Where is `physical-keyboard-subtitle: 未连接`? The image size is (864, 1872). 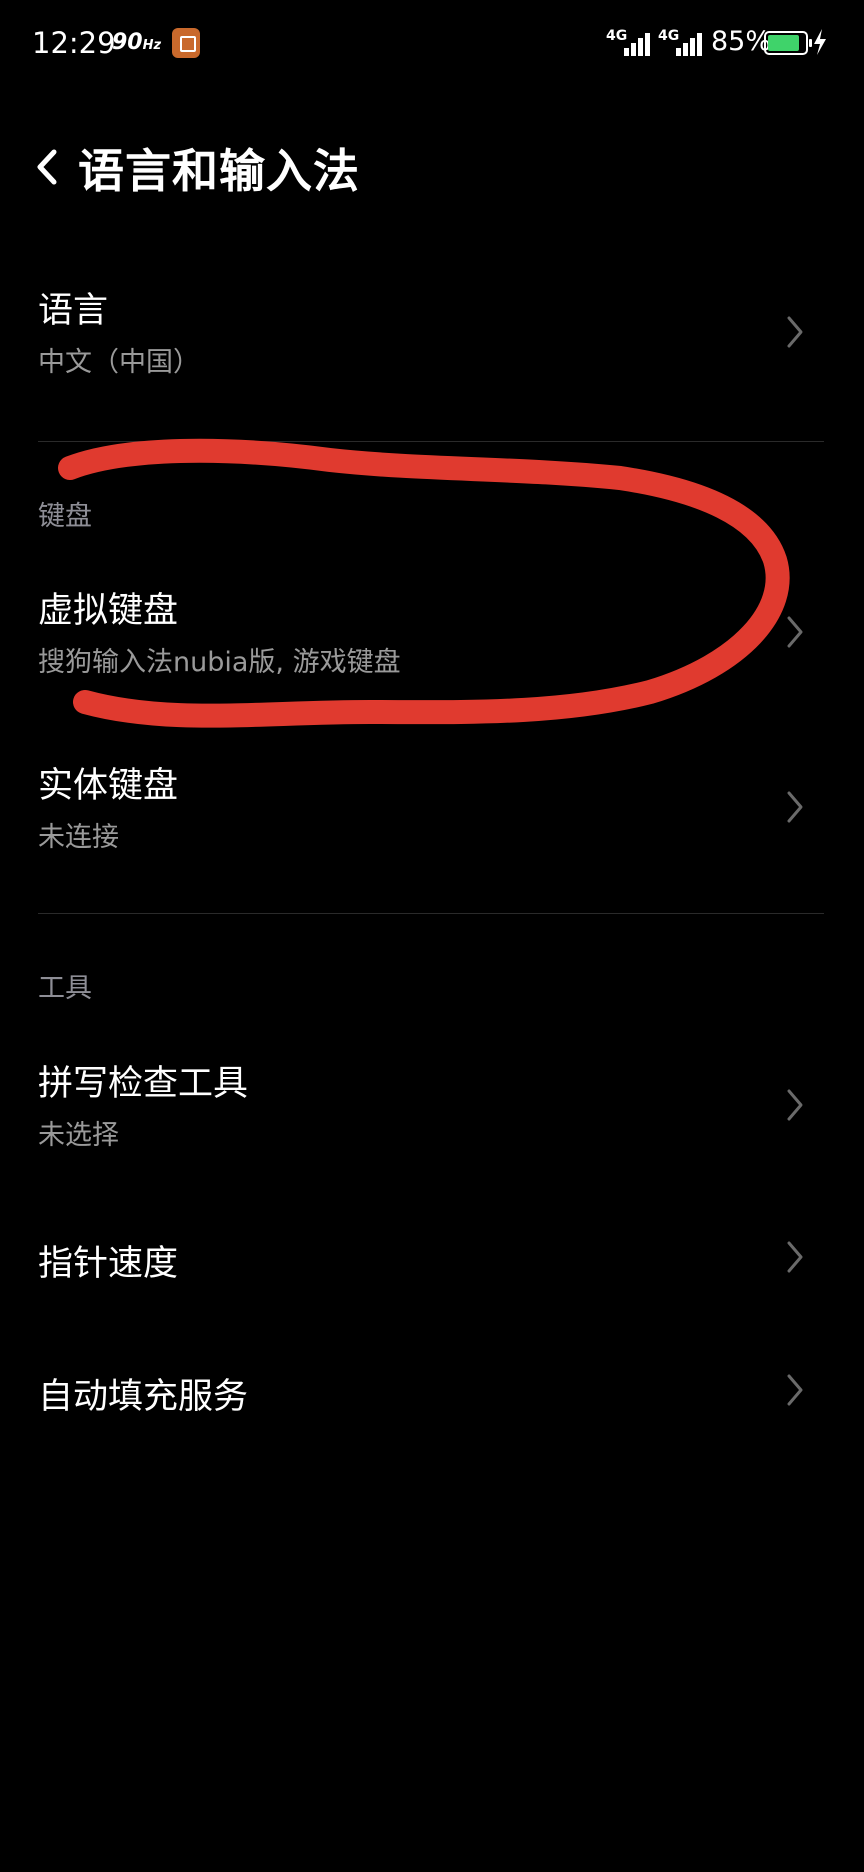 physical-keyboard-subtitle: 未连接 is located at coordinates (78, 837).